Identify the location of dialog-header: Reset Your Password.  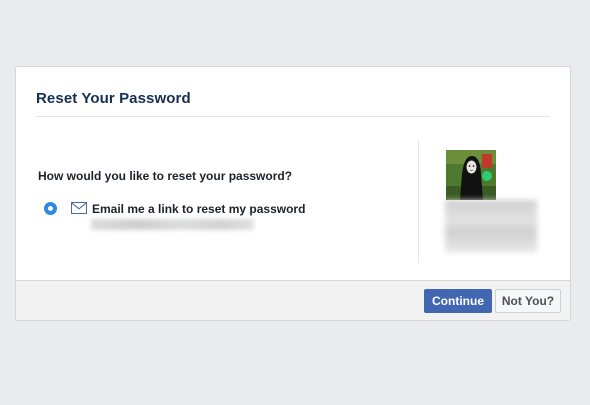
(293, 92).